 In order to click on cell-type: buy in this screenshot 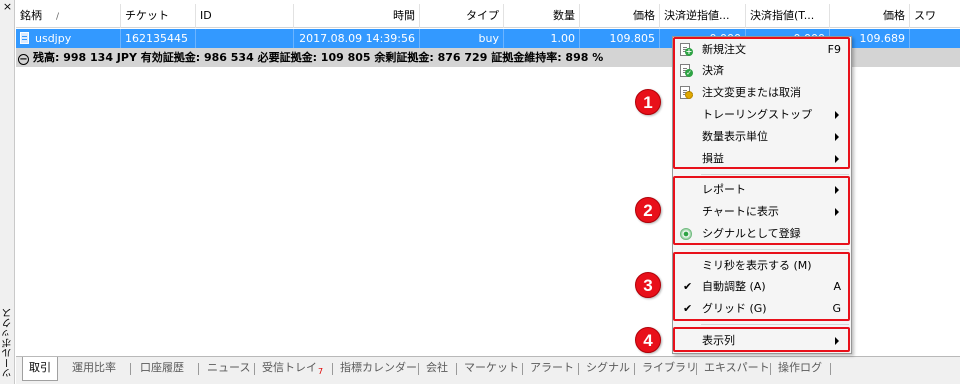, I will do `click(462, 38)`.